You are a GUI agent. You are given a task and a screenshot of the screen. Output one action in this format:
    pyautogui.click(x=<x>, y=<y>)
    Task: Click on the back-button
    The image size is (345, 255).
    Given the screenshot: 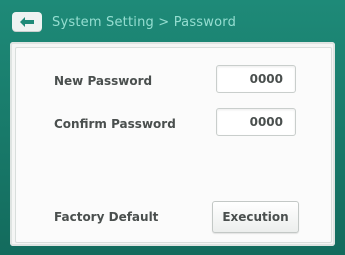 What is the action you would take?
    pyautogui.click(x=27, y=22)
    